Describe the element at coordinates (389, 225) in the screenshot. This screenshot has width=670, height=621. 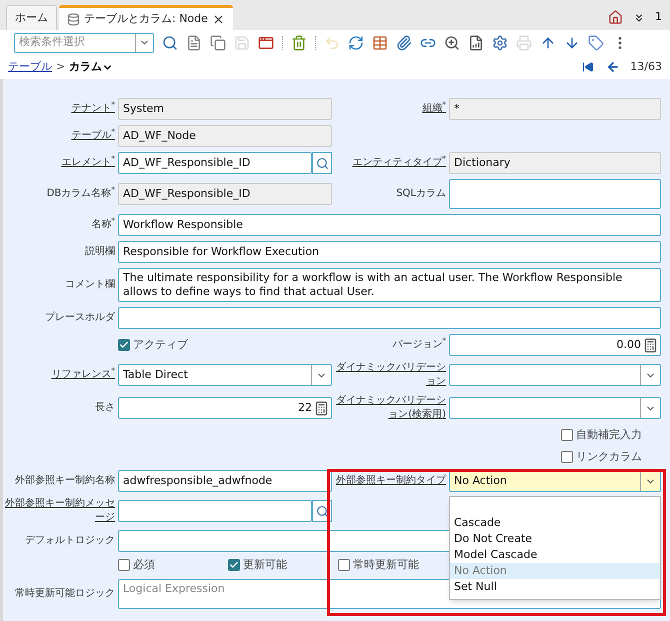
I see `text-field: Workflow Responsible` at that location.